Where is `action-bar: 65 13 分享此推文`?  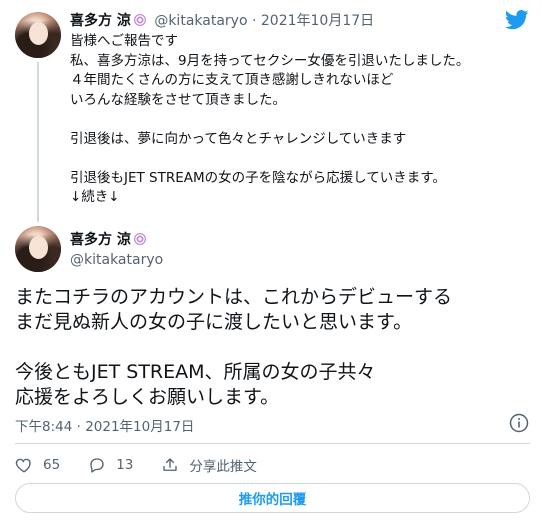
action-bar: 65 13 分享此推文 is located at coordinates (150, 465).